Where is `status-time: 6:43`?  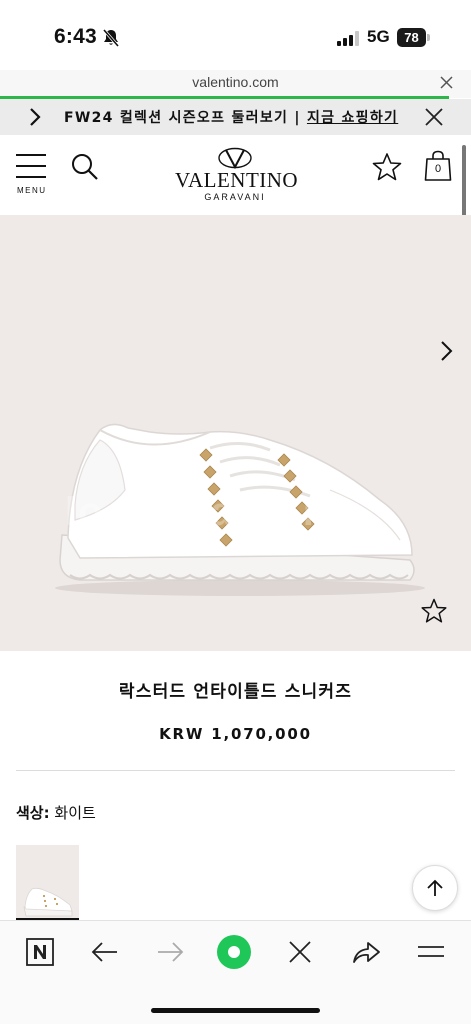 status-time: 6:43 is located at coordinates (75, 36).